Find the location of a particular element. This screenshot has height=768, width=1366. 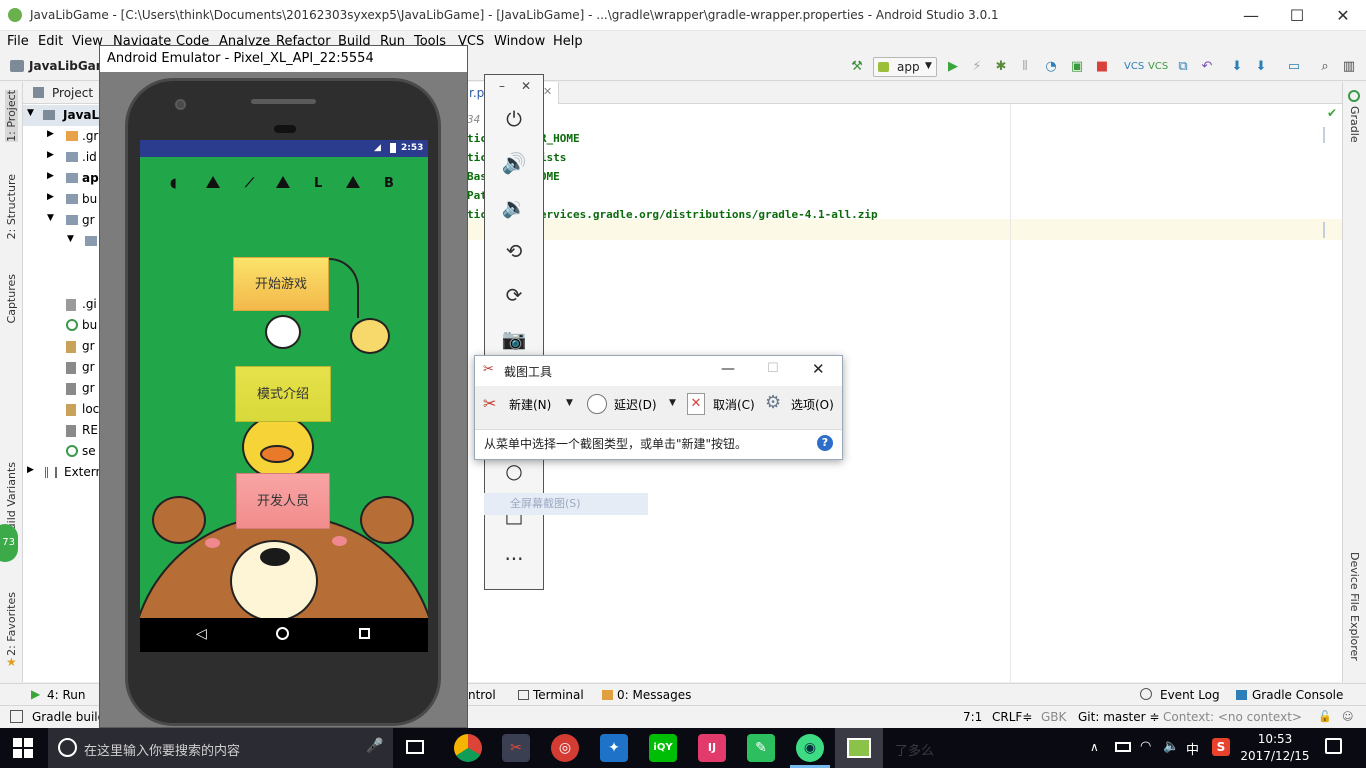

minimize-button: — is located at coordinates (1251, 15).